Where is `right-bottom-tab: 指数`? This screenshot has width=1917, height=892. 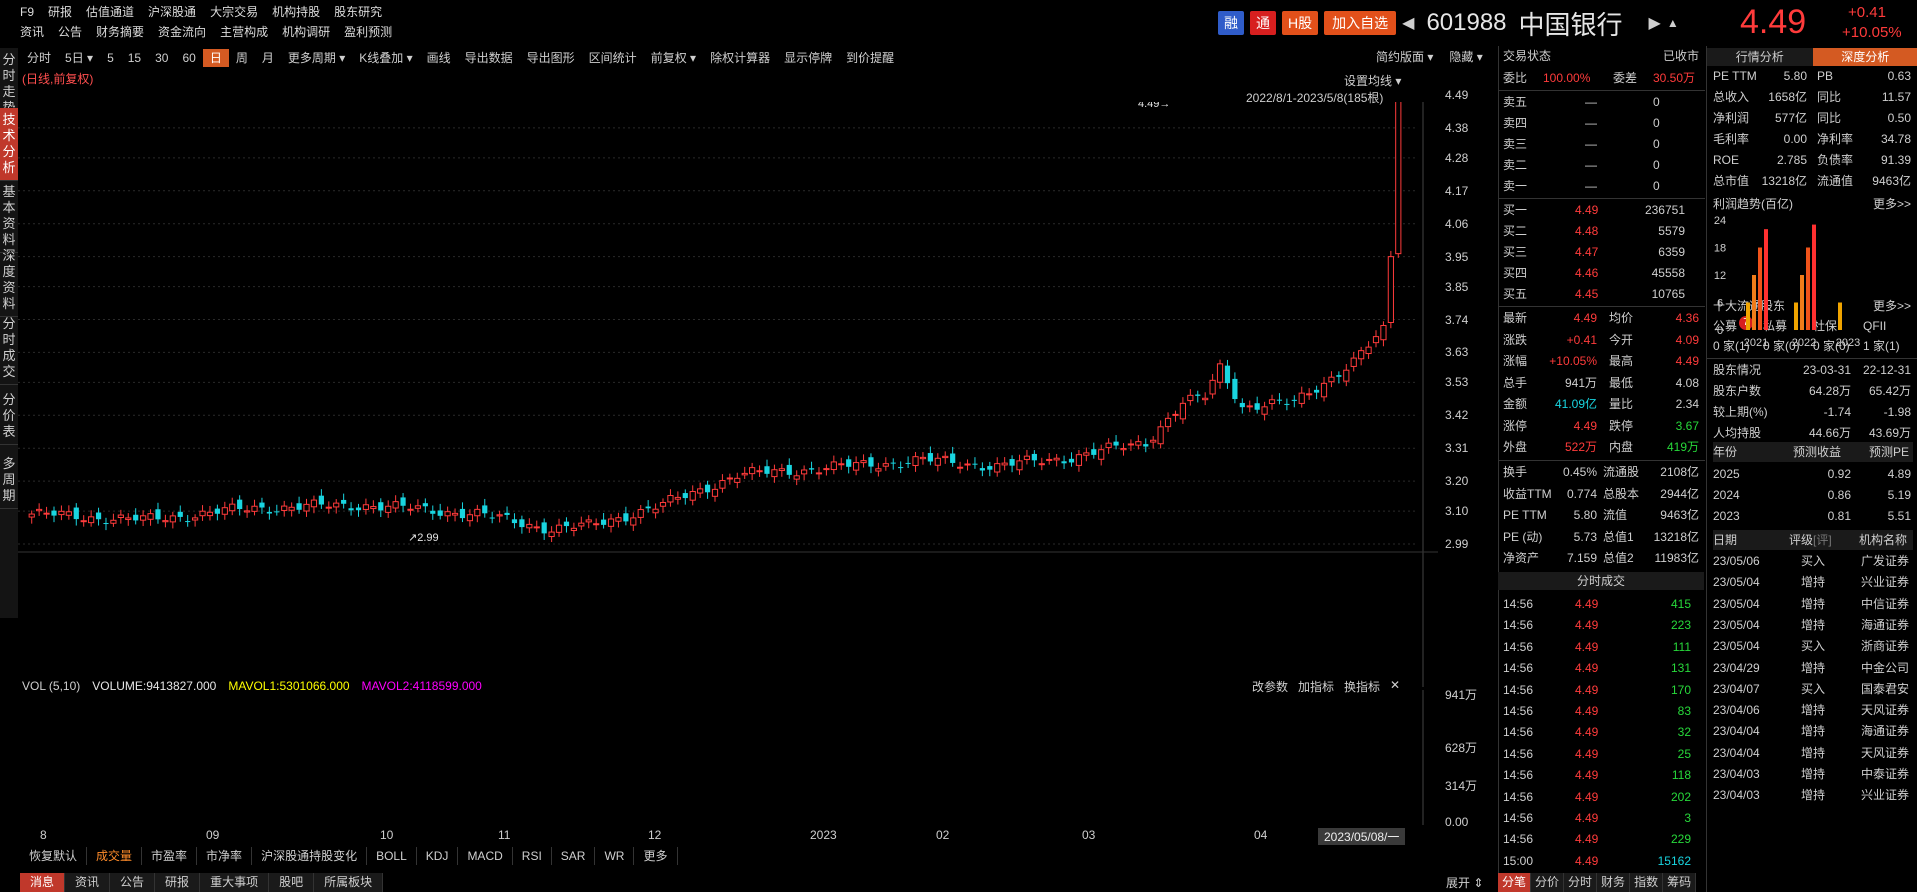 right-bottom-tab: 指数 is located at coordinates (1647, 882).